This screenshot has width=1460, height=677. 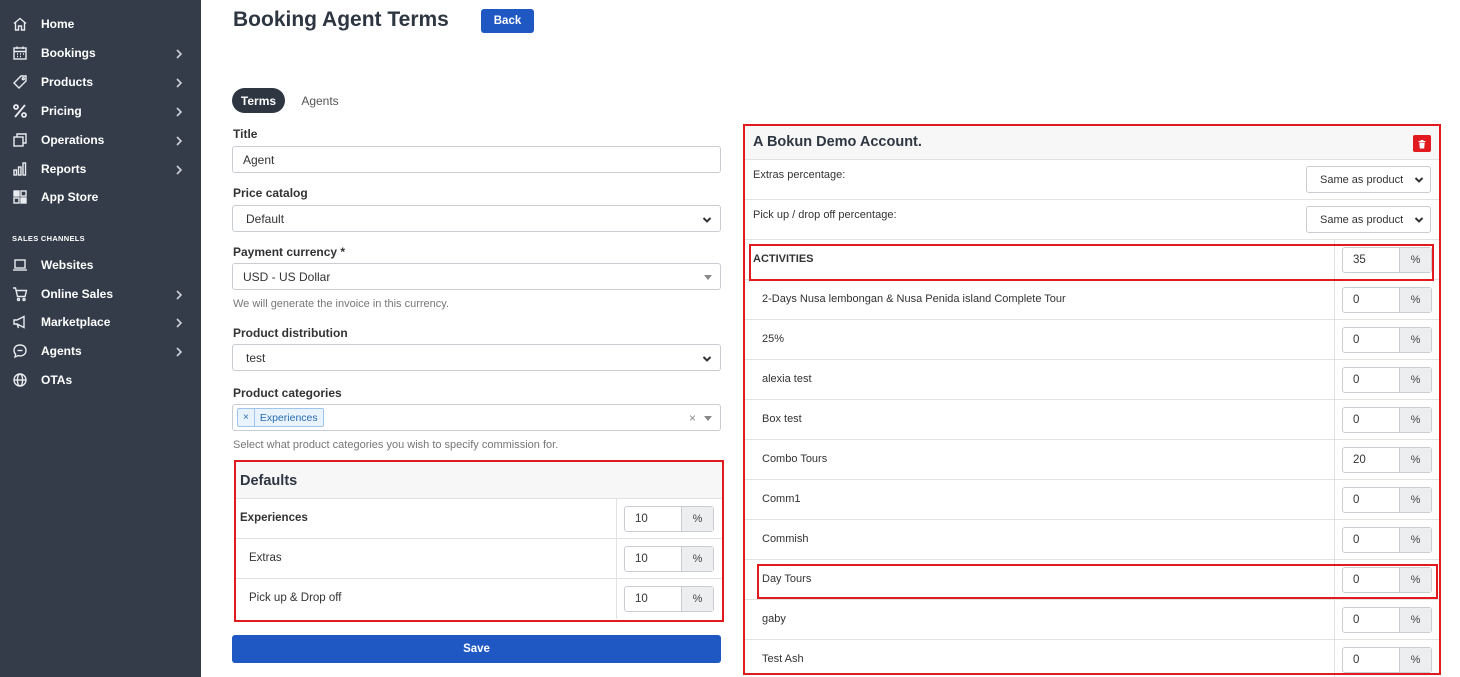 I want to click on product-distribution-label: Product distribution, so click(x=290, y=333).